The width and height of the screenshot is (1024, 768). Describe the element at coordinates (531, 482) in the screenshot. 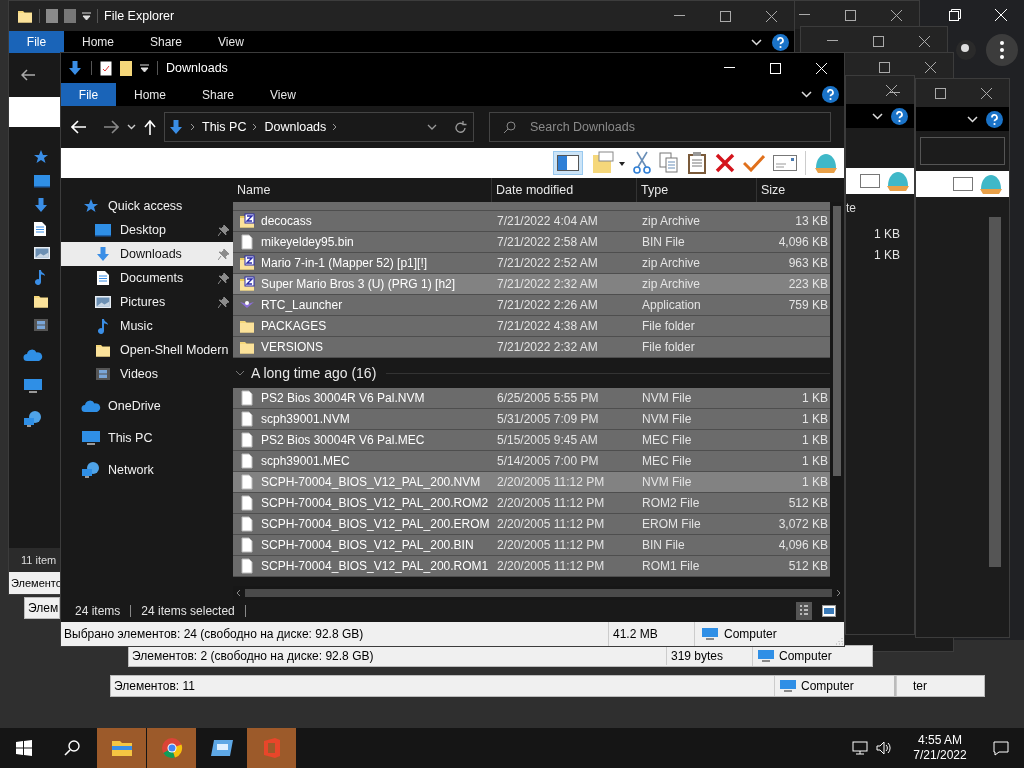

I see `file-row: SCPH-70004_BIOS_V12_PAL_200.NVM 2/20/2005 11:12 PM NVM File 1 KB` at that location.